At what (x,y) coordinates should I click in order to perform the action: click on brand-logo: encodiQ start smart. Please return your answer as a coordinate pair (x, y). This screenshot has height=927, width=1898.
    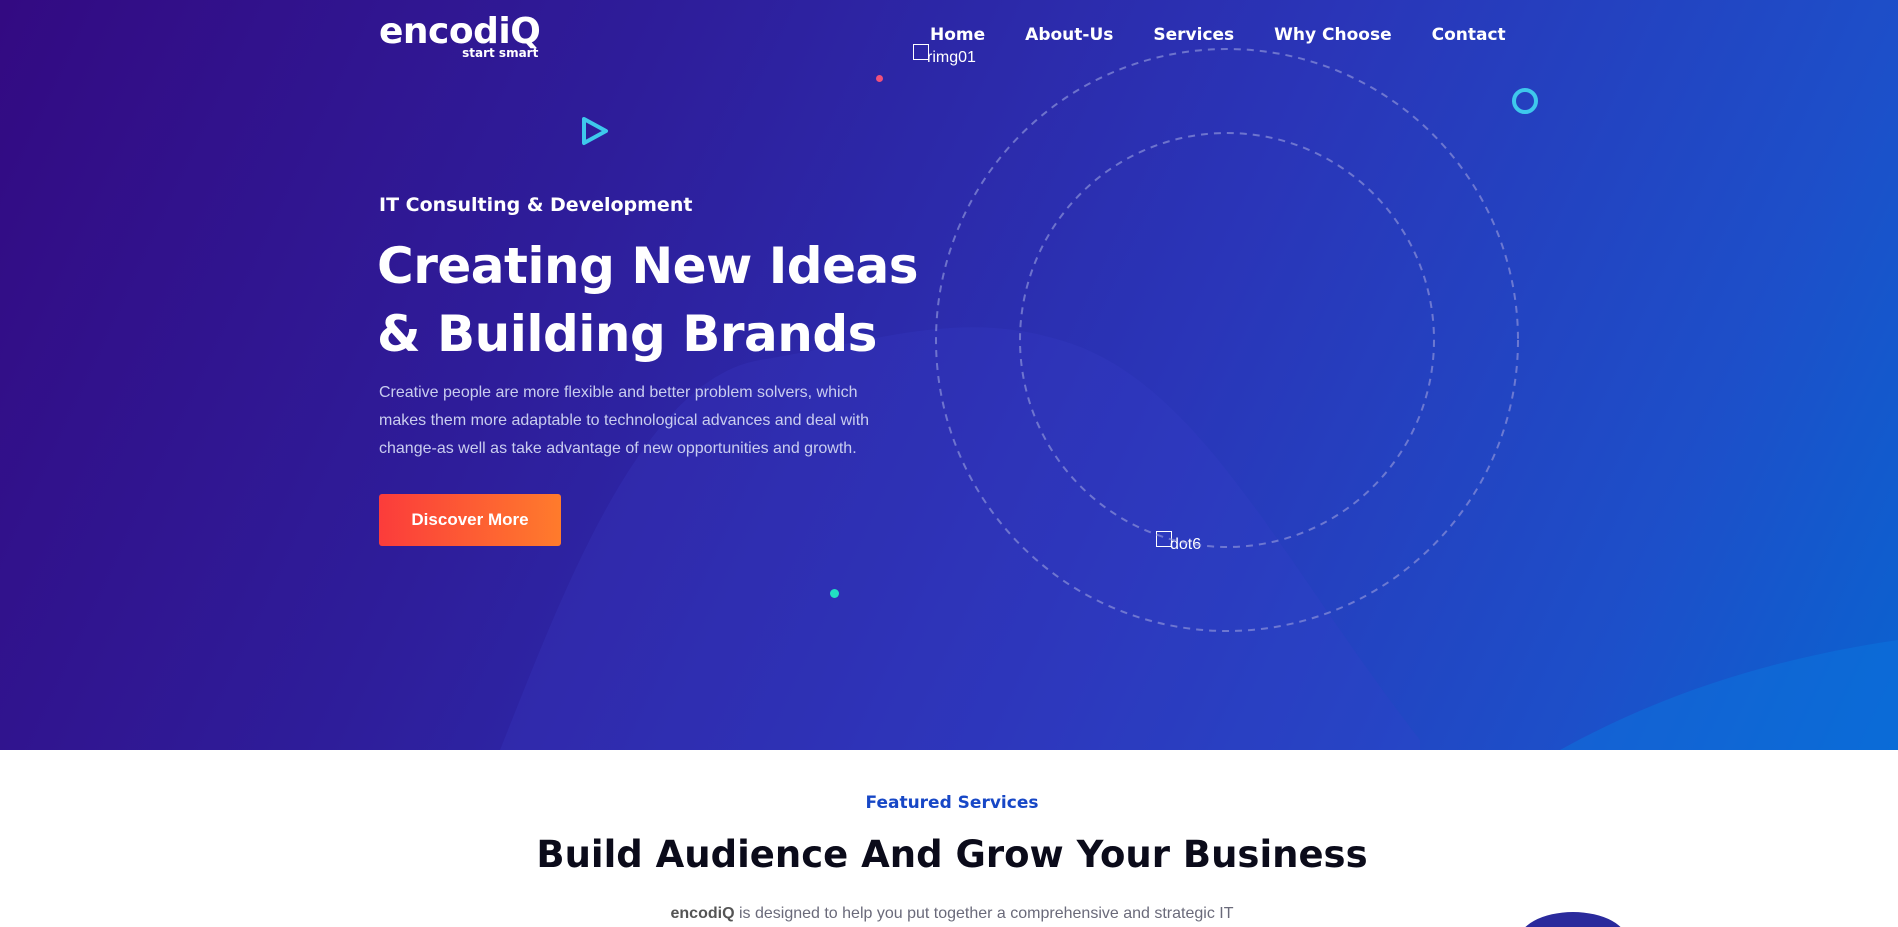
    Looking at the image, I should click on (460, 36).